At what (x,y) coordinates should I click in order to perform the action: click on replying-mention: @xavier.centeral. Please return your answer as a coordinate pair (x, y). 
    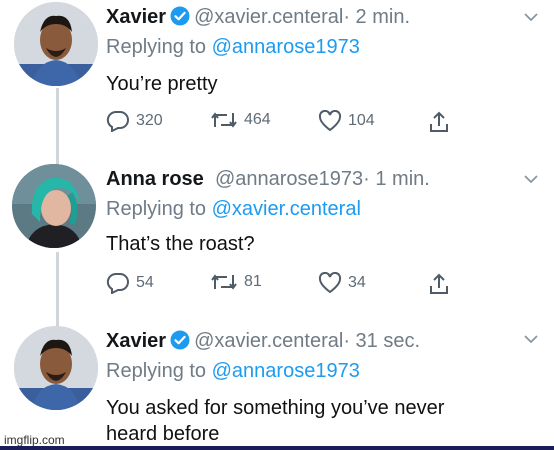
    Looking at the image, I should click on (286, 209).